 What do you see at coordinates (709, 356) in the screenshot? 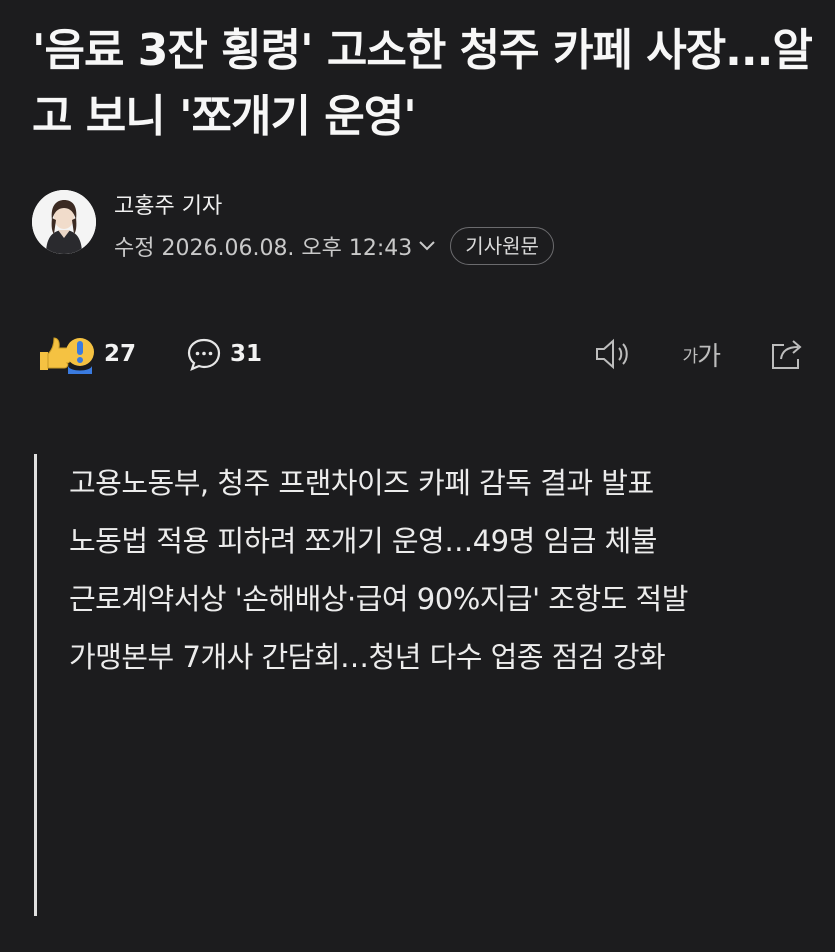
I see `font-size-large-label: 가` at bounding box center [709, 356].